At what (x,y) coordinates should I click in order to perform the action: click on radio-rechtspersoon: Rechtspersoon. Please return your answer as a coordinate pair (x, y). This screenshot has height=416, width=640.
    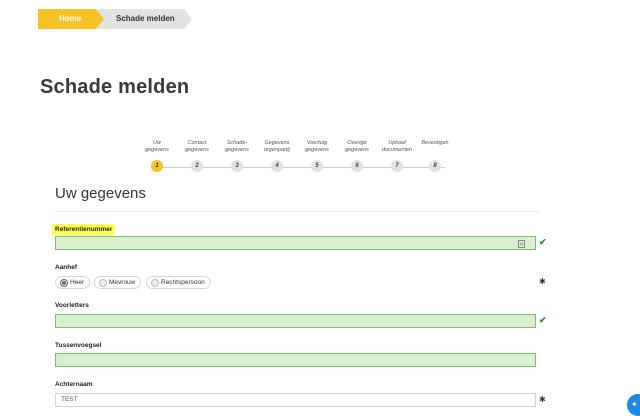
    Looking at the image, I should click on (178, 282).